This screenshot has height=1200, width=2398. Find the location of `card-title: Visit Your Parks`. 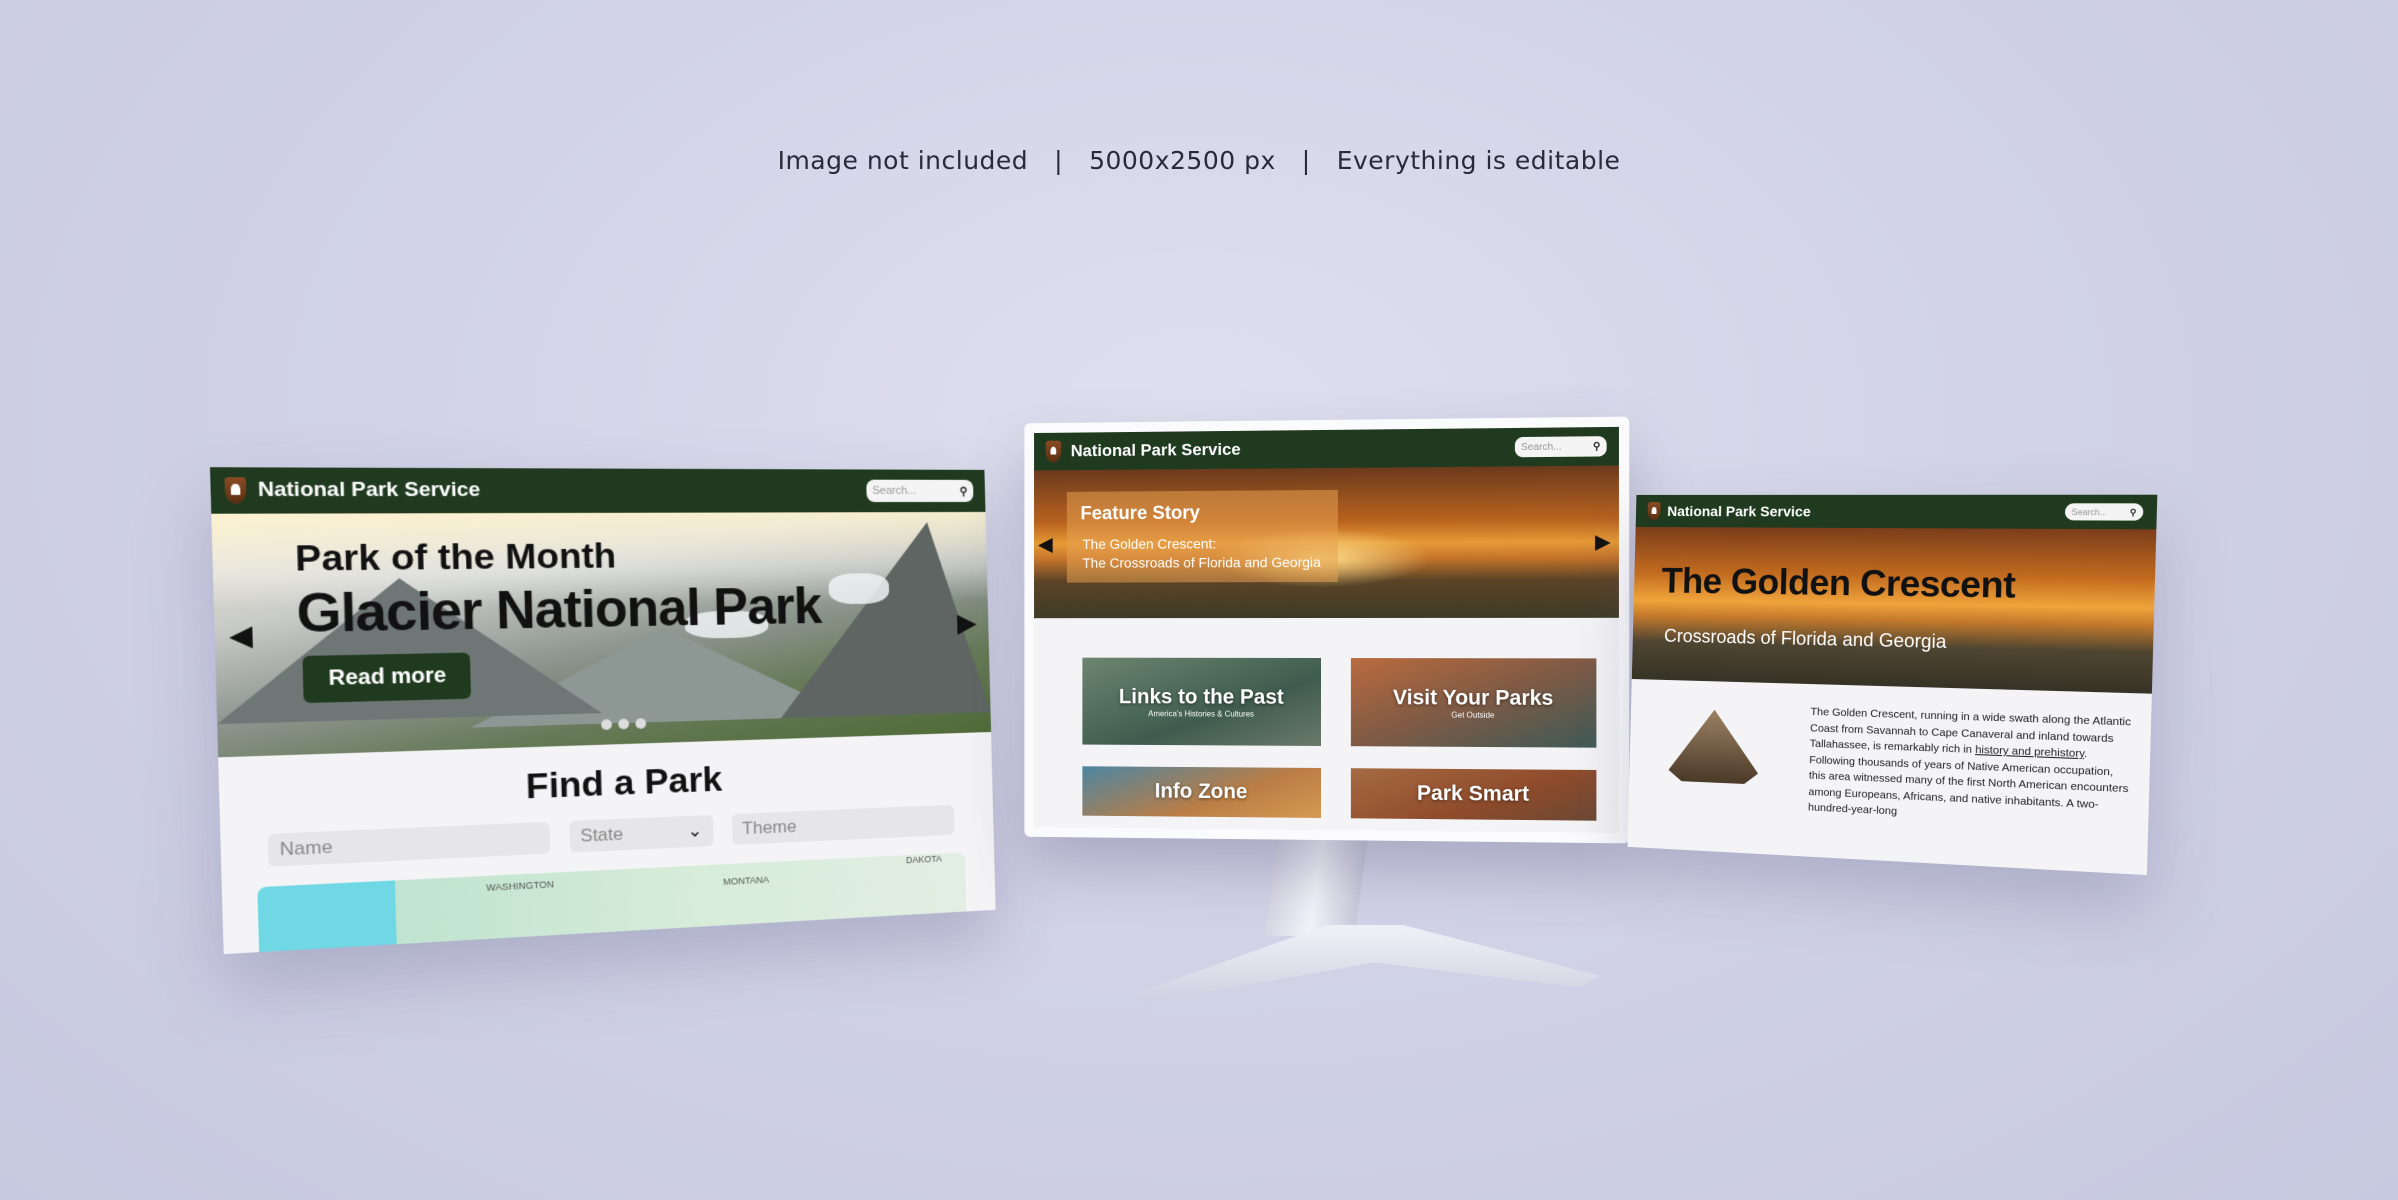

card-title: Visit Your Parks is located at coordinates (1473, 697).